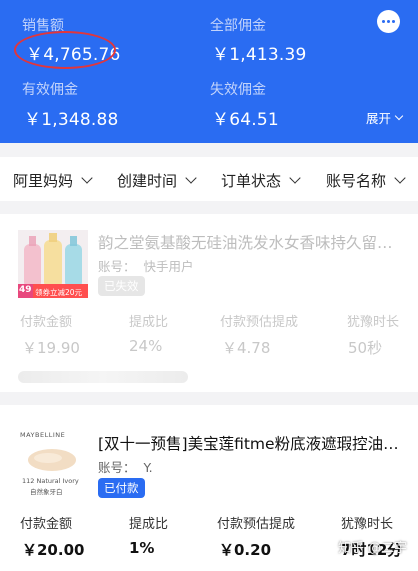 This screenshot has width=418, height=571. Describe the element at coordinates (50, 481) in the screenshot. I see `thumb-shade-text: 112 Natural Ivory` at that location.